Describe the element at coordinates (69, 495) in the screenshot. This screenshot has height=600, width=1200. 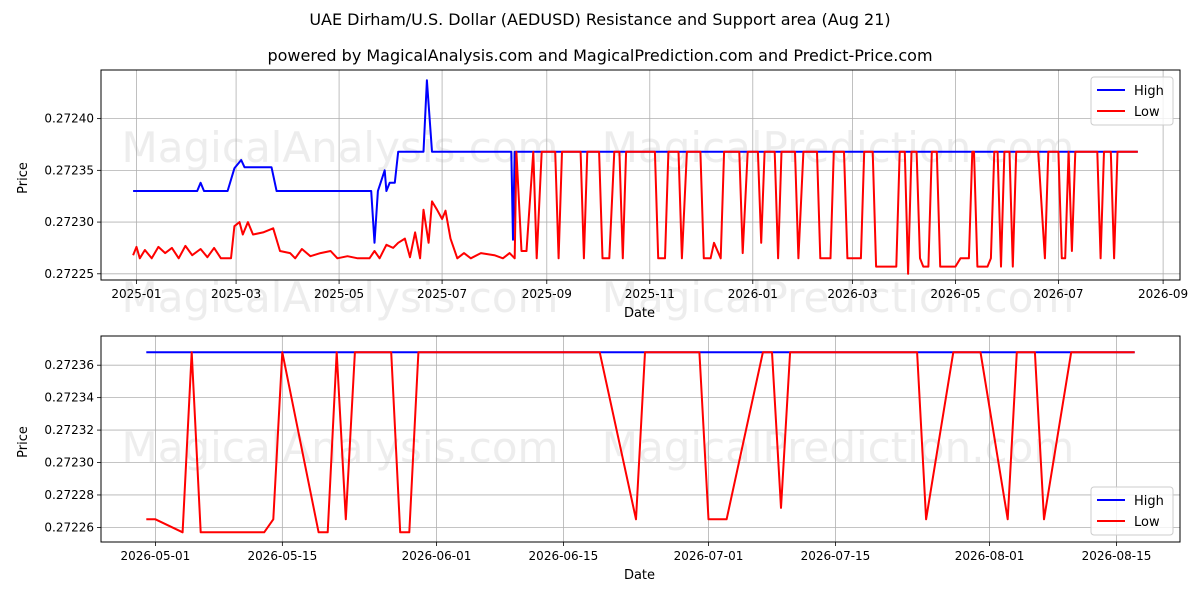
I see `y-tick-label: 0.27228` at that location.